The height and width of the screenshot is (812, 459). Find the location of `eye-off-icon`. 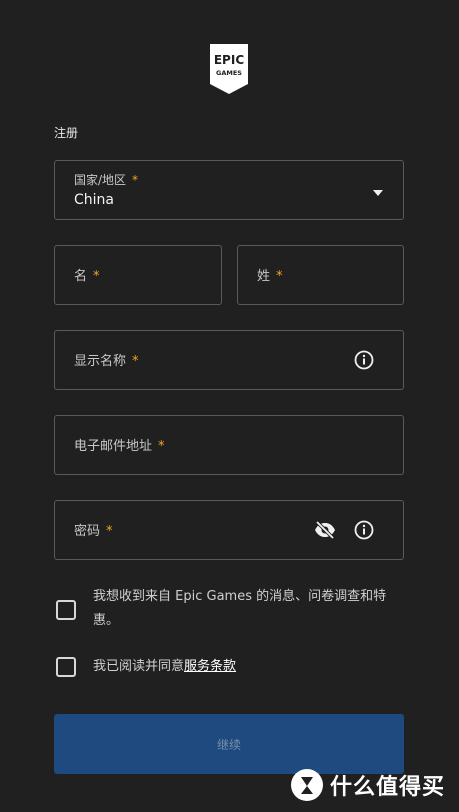

eye-off-icon is located at coordinates (325, 530).